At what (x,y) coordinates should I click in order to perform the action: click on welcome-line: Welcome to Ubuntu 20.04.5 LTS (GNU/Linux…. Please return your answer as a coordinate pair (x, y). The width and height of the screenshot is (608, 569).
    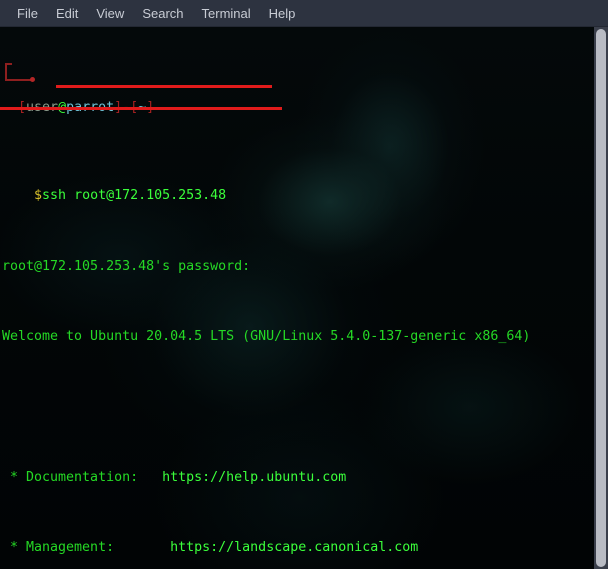
    Looking at the image, I should click on (305, 337).